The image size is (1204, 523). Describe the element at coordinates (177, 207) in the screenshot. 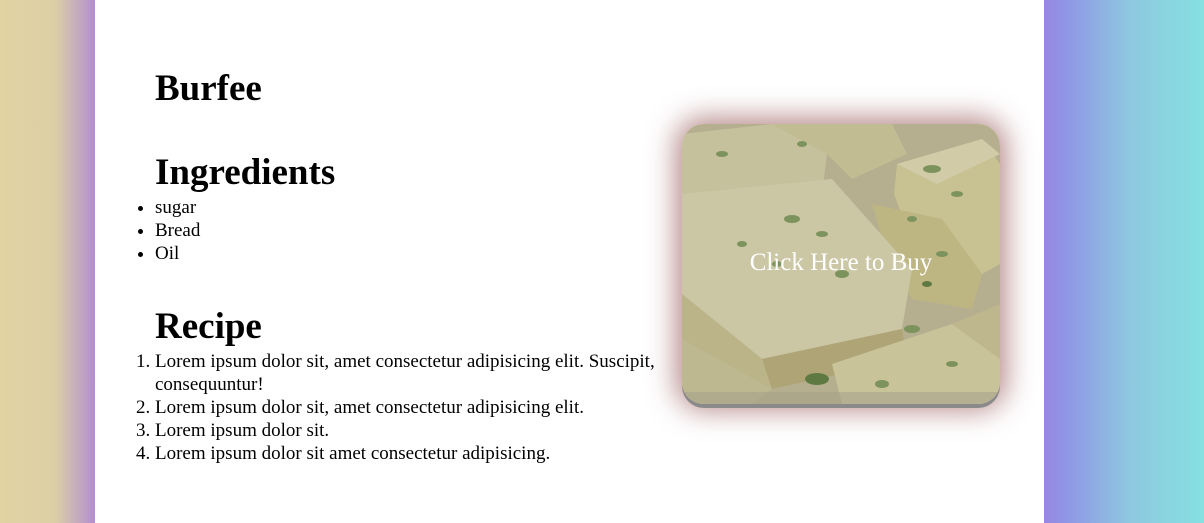

I see `list-item: sugar` at that location.